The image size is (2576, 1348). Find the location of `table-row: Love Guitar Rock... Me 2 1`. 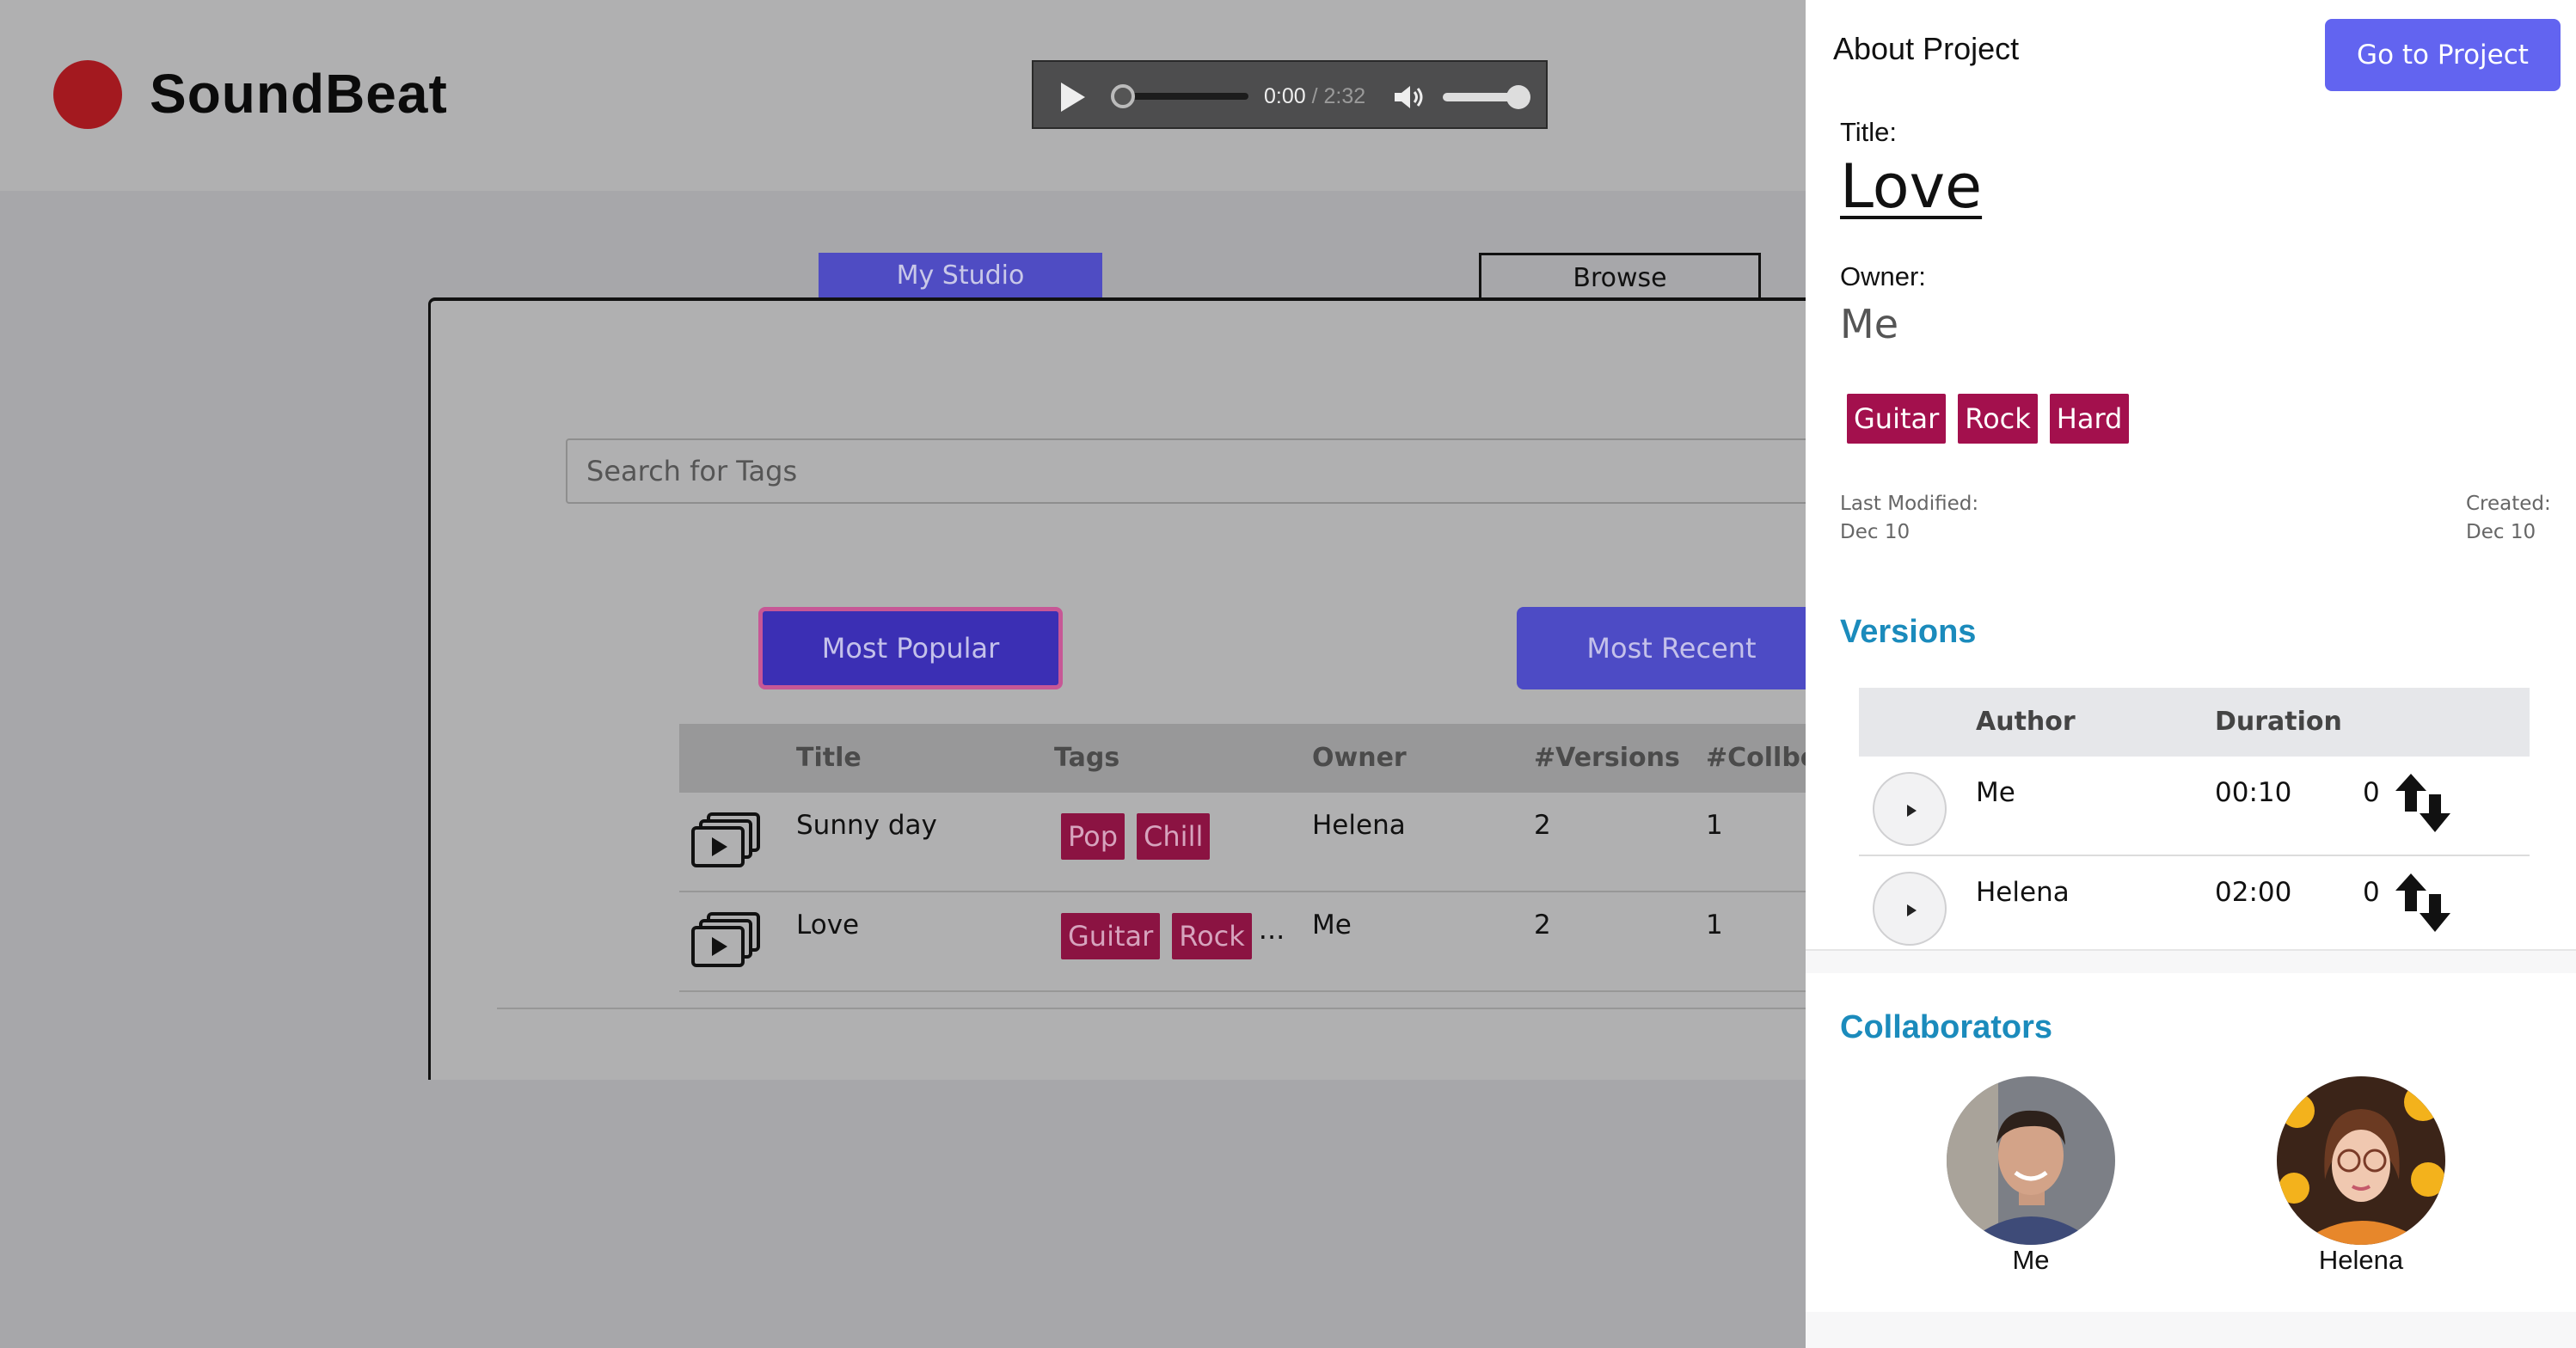

table-row: Love Guitar Rock... Me 2 1 is located at coordinates (1251, 942).